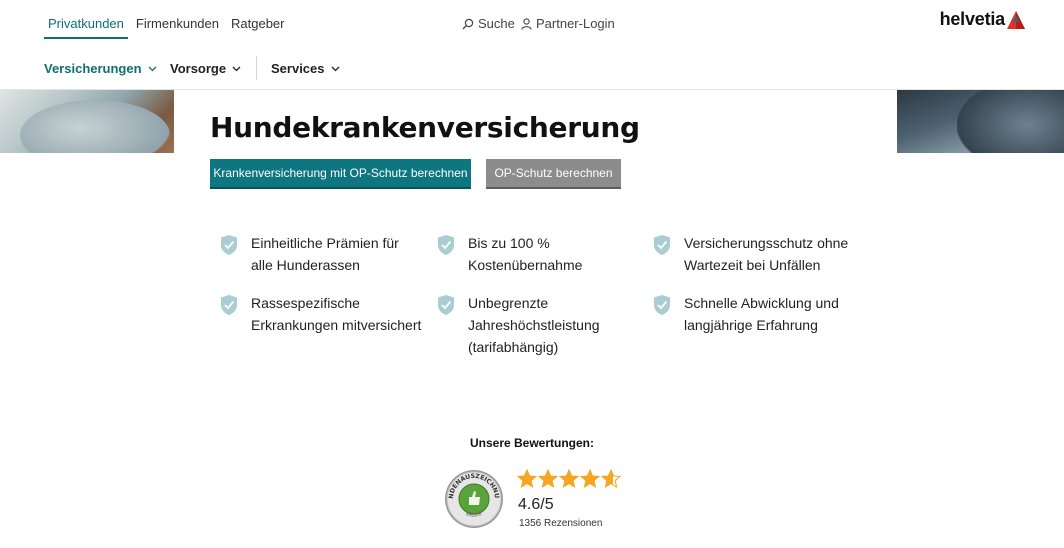  What do you see at coordinates (508, 303) in the screenshot?
I see `feature-text-line: Unbegrenzte` at bounding box center [508, 303].